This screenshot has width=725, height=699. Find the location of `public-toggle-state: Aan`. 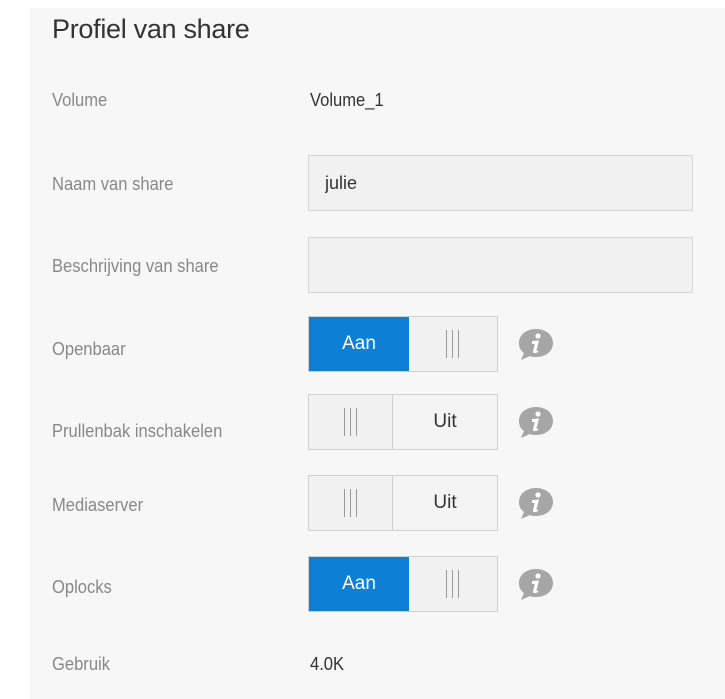

public-toggle-state: Aan is located at coordinates (359, 344).